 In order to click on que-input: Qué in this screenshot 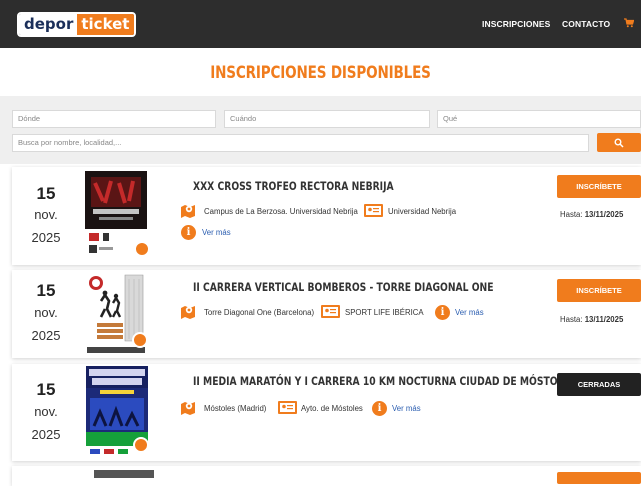, I will do `click(539, 119)`.